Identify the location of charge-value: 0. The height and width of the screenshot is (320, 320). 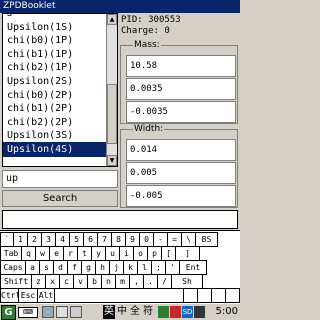
(167, 31).